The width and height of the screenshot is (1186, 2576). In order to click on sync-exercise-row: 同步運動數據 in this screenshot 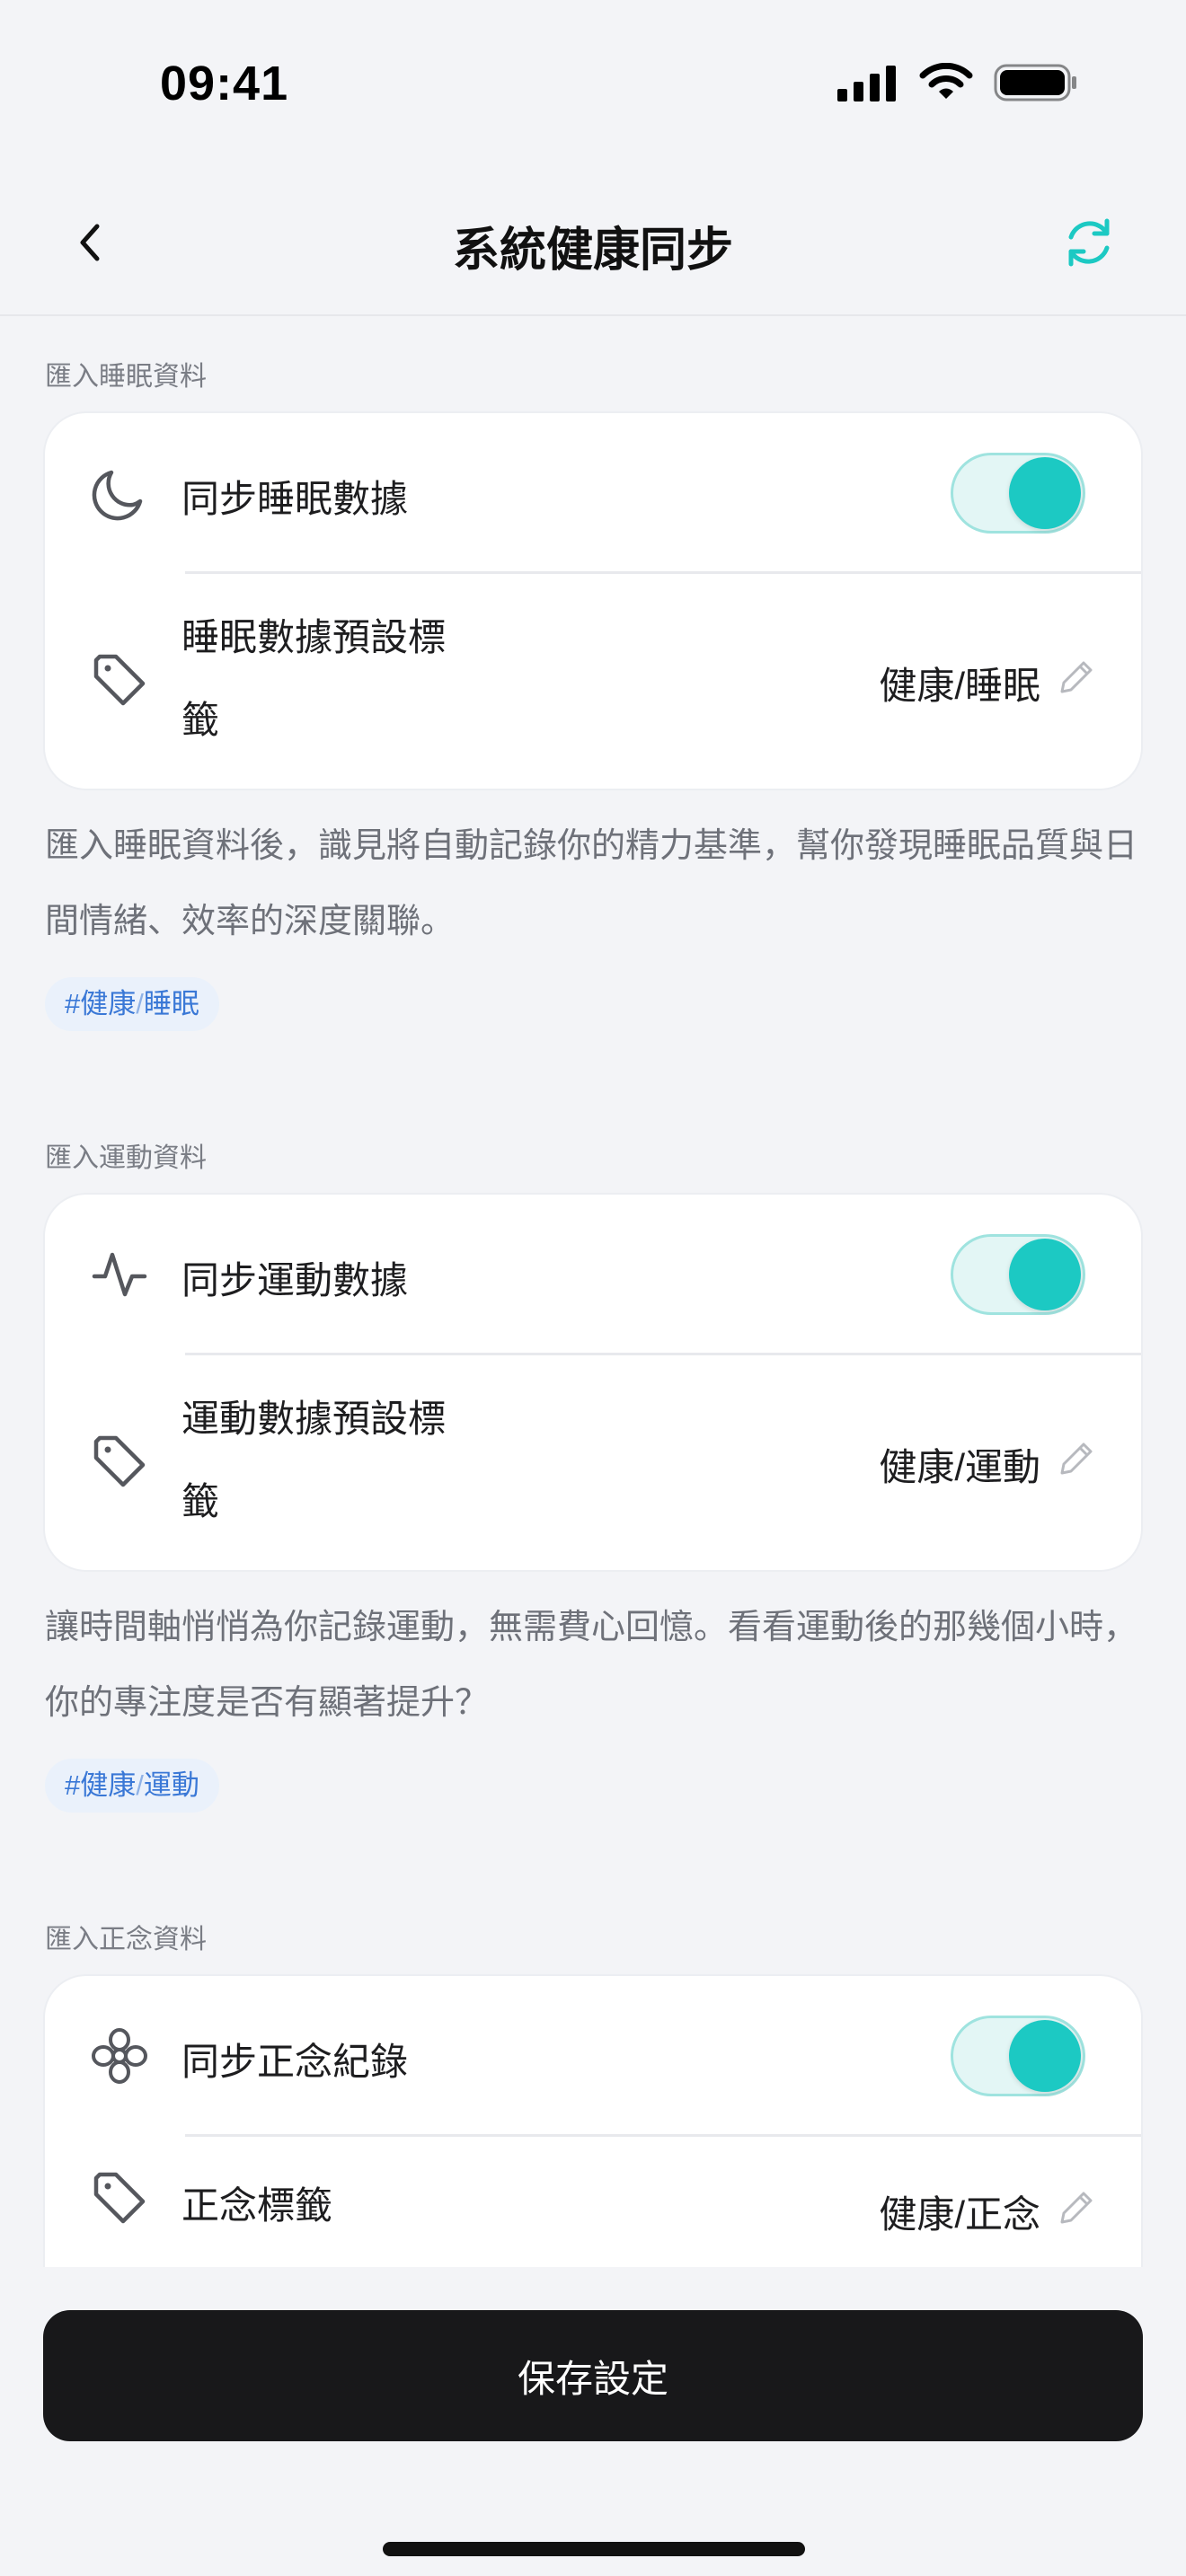, I will do `click(593, 1274)`.